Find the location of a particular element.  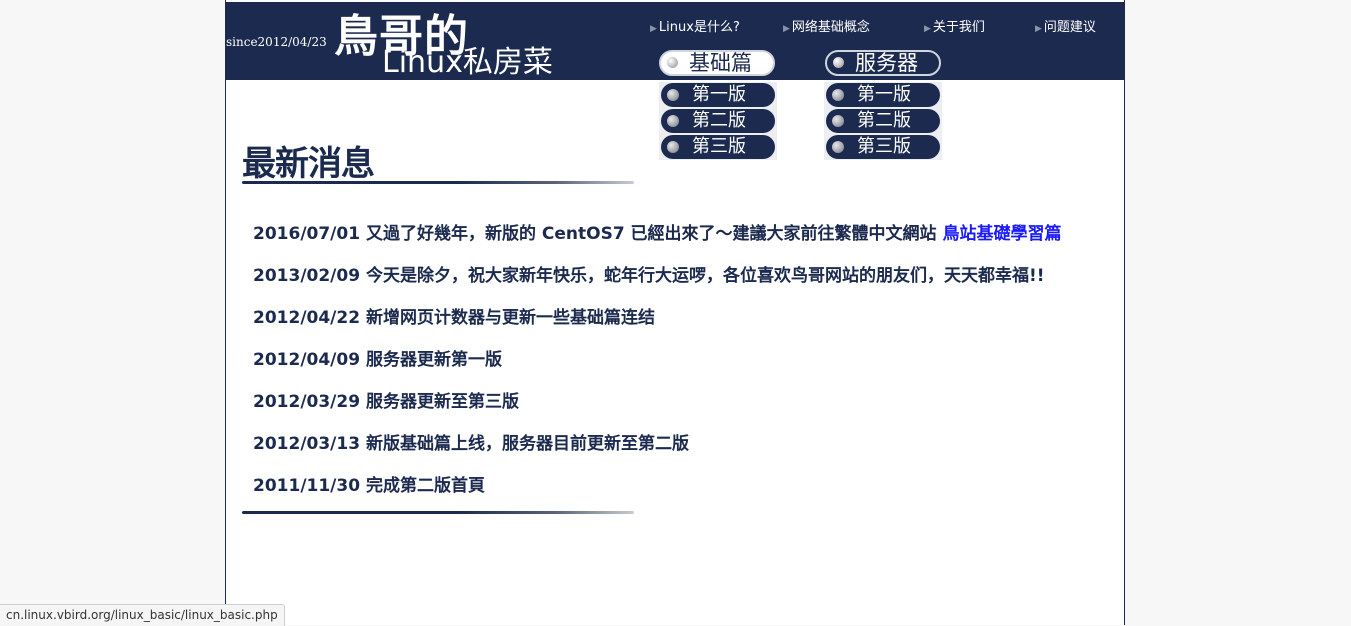

category-server-button: 服务器 is located at coordinates (883, 63).